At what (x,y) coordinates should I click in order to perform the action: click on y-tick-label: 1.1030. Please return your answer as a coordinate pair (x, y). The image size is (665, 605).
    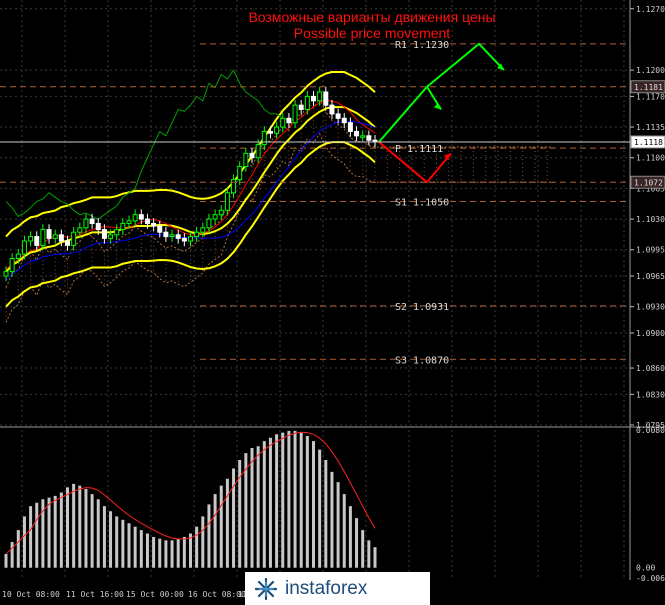
    Looking at the image, I should click on (650, 219).